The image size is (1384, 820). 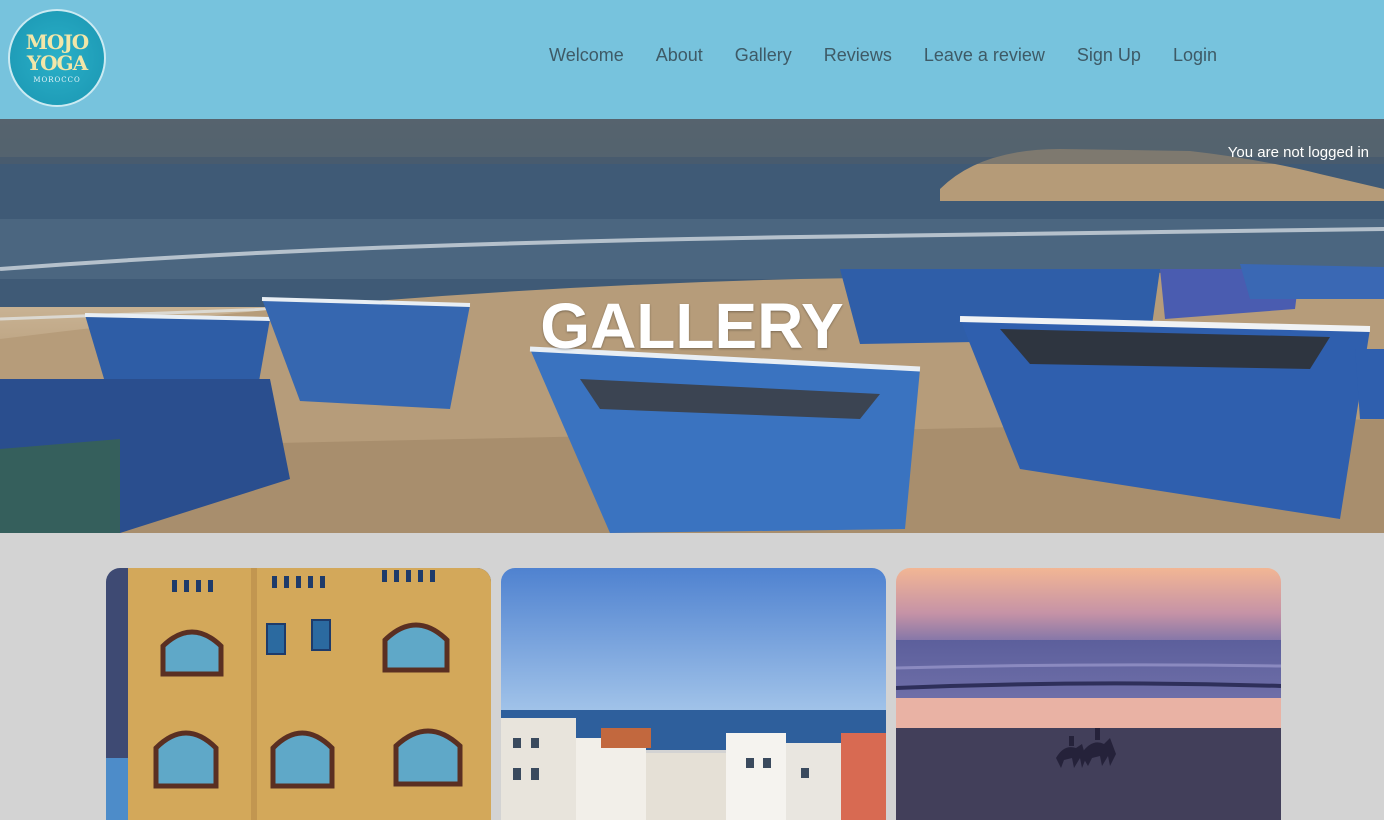 What do you see at coordinates (763, 55) in the screenshot?
I see `nav-gallery: Gallery` at bounding box center [763, 55].